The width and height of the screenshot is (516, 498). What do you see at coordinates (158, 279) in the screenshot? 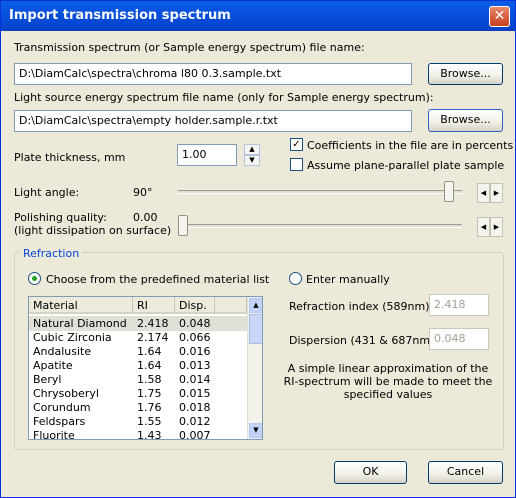
I see `choose-material-label: Choose from the predefined material list` at bounding box center [158, 279].